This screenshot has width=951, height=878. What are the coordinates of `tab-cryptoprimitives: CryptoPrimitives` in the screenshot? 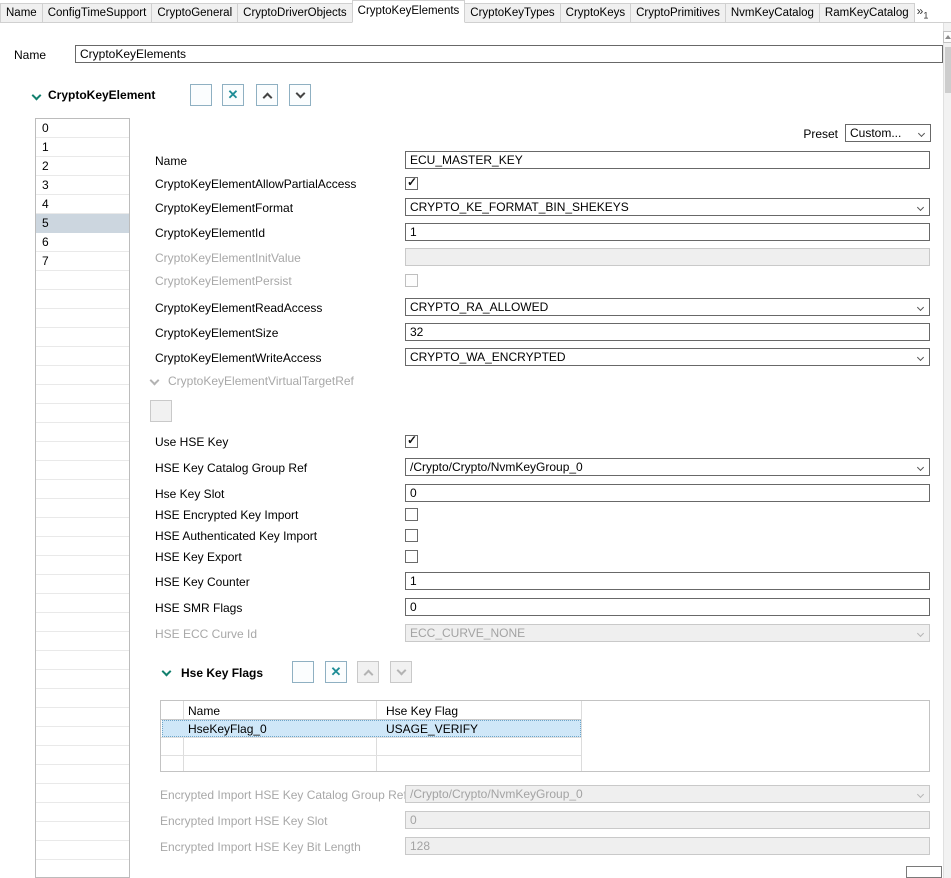 It's located at (678, 13).